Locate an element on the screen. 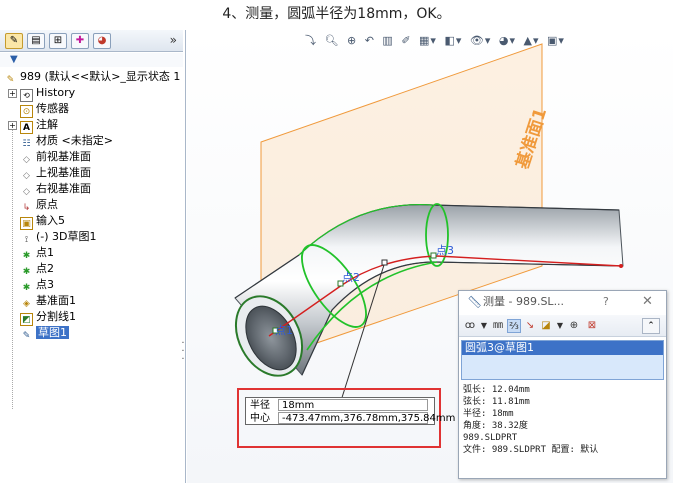 The image size is (673, 483). selection-list-item: 圆弧3@草图1 is located at coordinates (562, 348).